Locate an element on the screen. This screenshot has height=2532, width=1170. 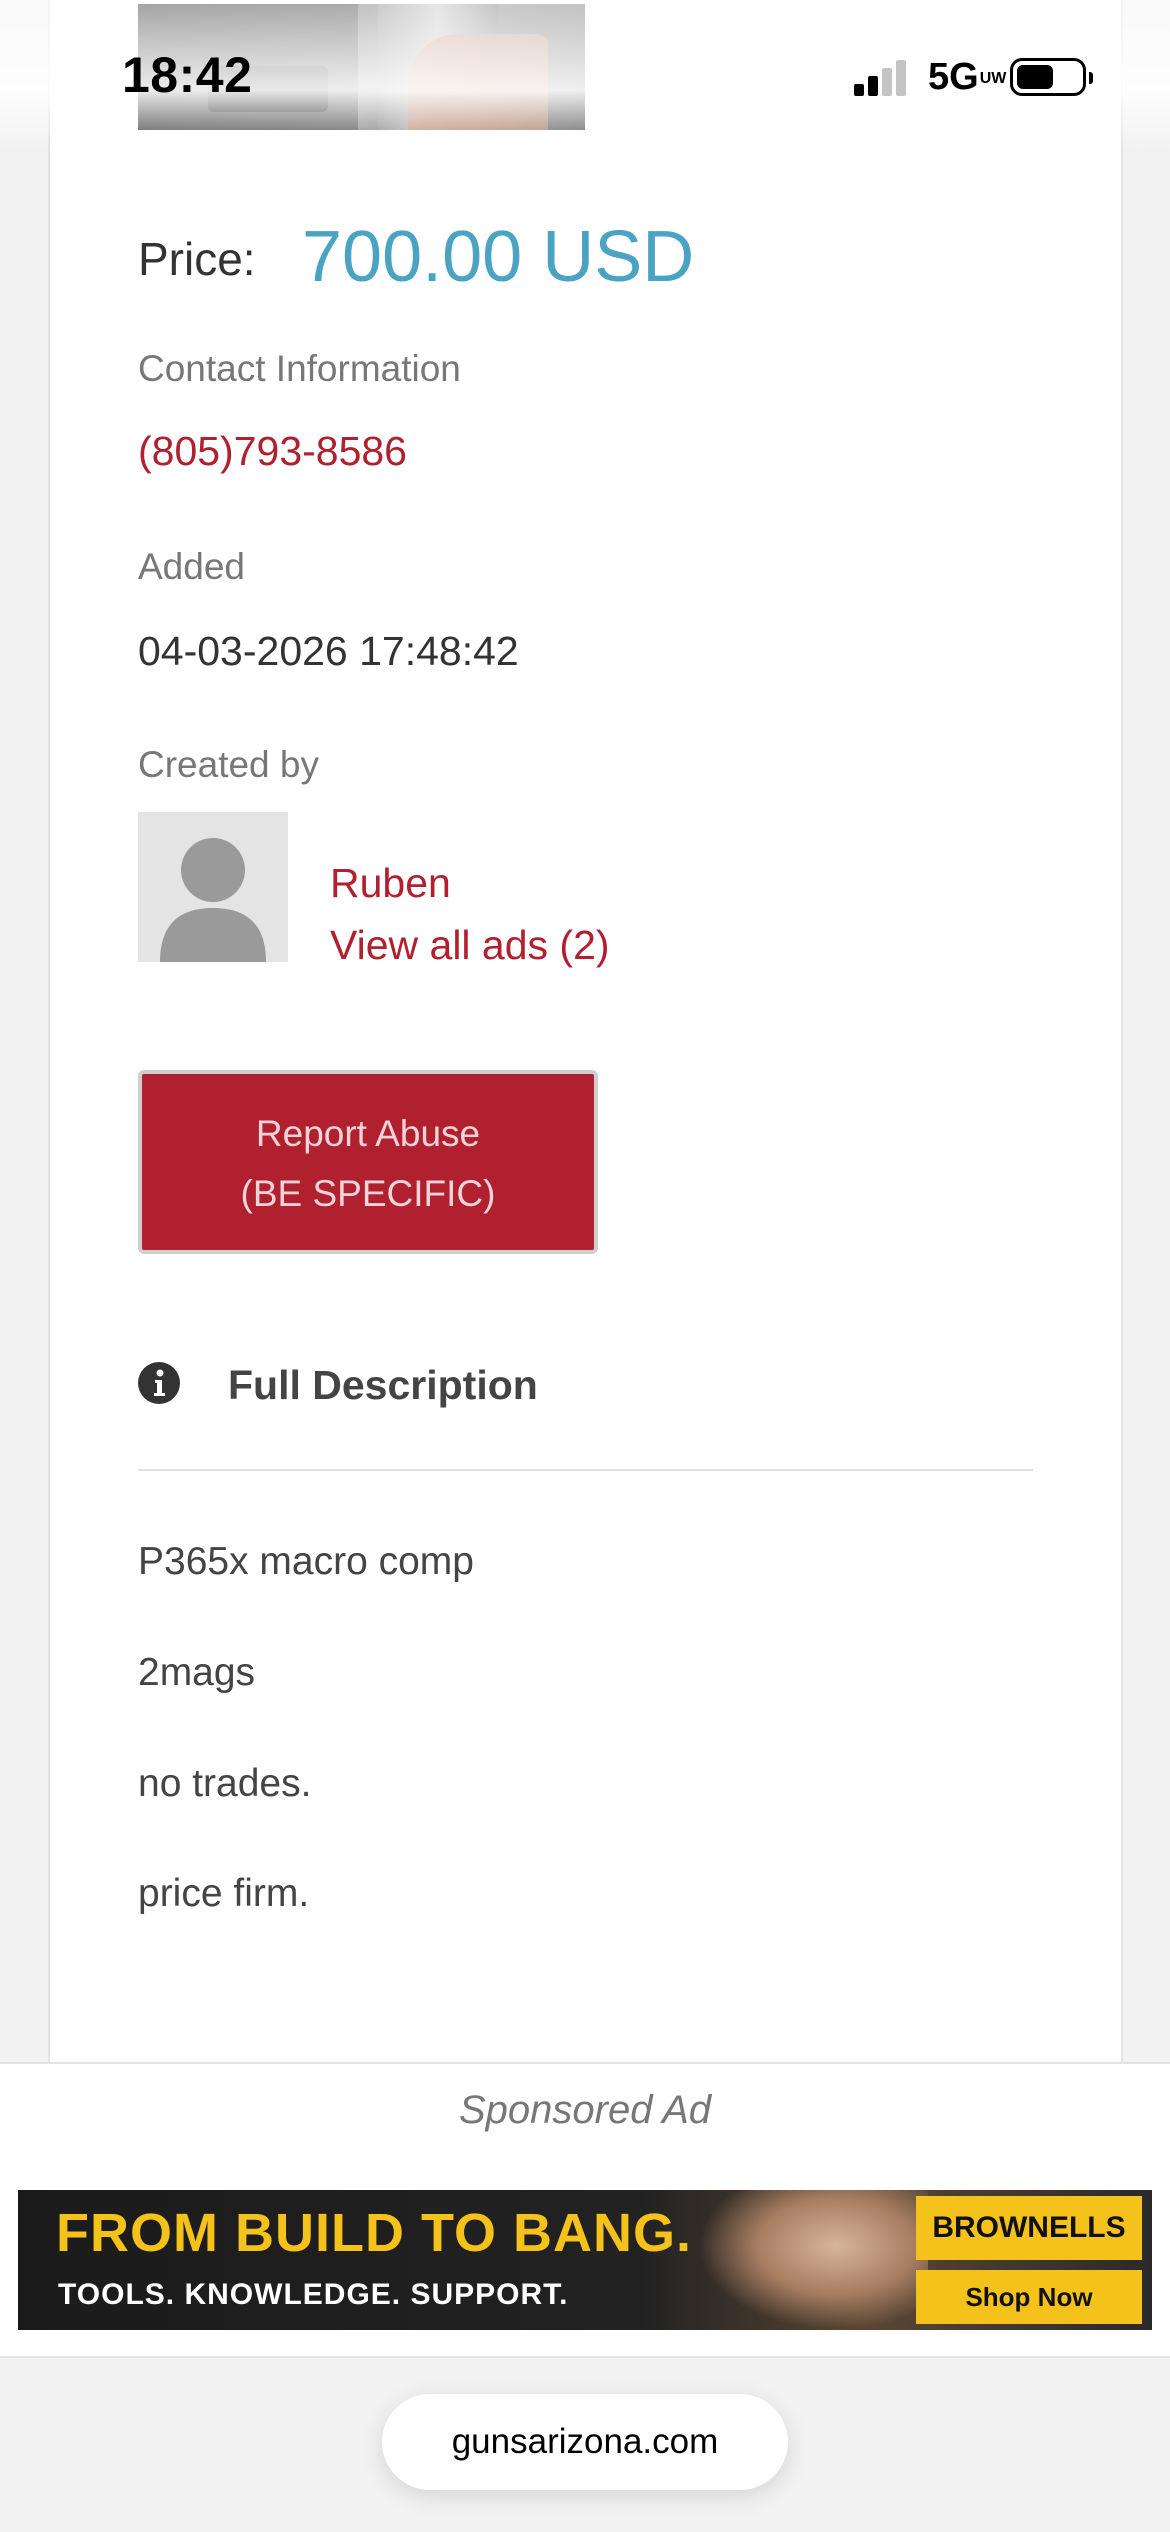
signal-icon is located at coordinates (884, 78).